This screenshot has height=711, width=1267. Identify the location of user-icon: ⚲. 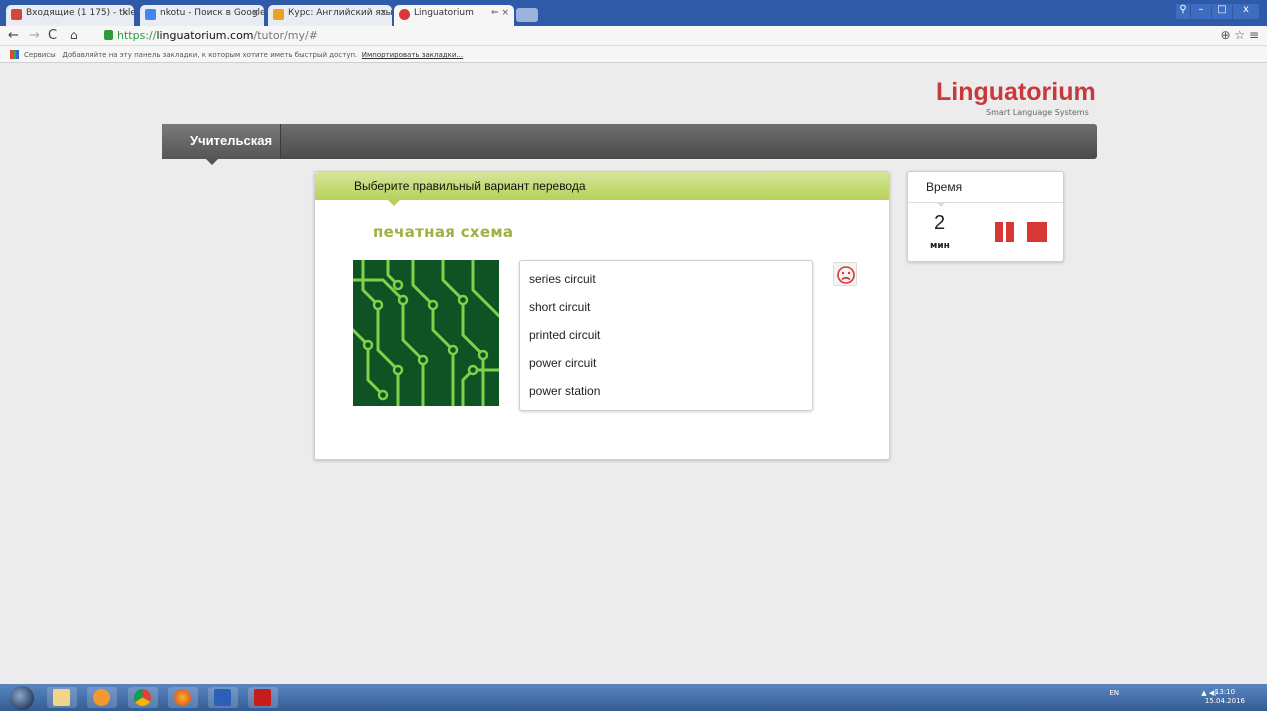
(1183, 11).